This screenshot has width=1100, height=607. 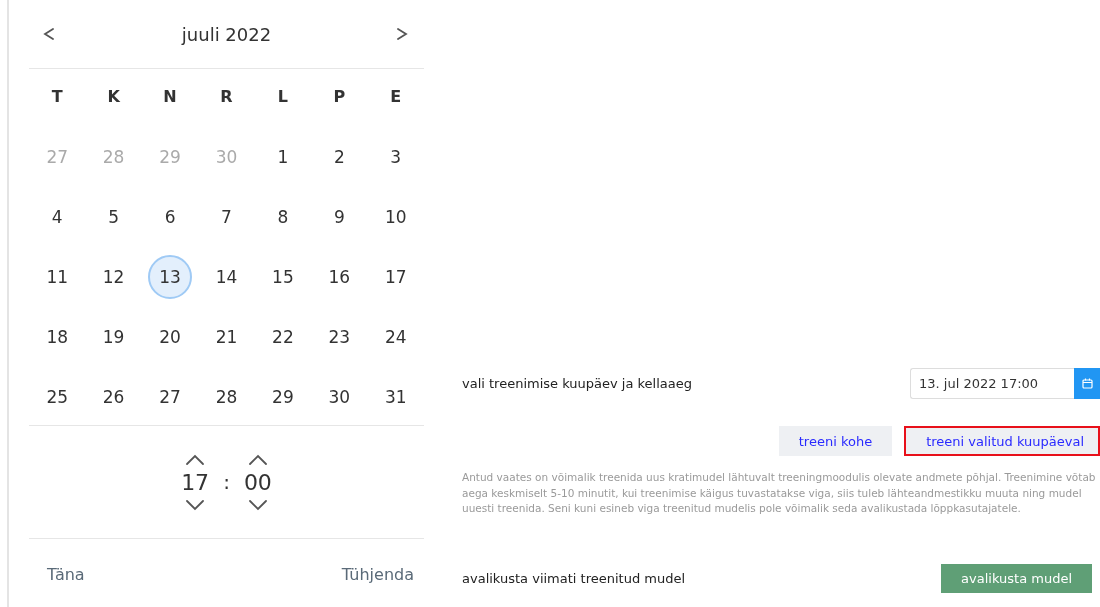 What do you see at coordinates (339, 397) in the screenshot?
I see `calendar-day: 30` at bounding box center [339, 397].